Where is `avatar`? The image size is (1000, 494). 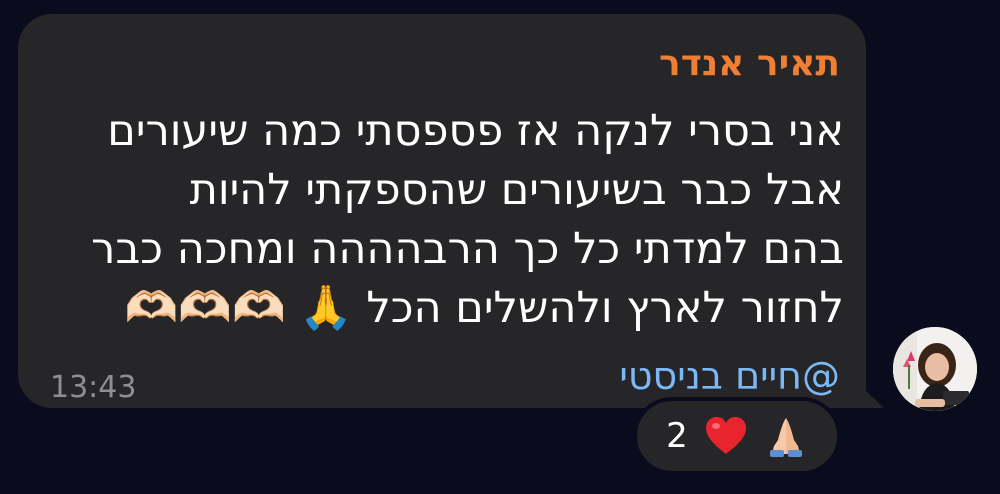
avatar is located at coordinates (935, 369).